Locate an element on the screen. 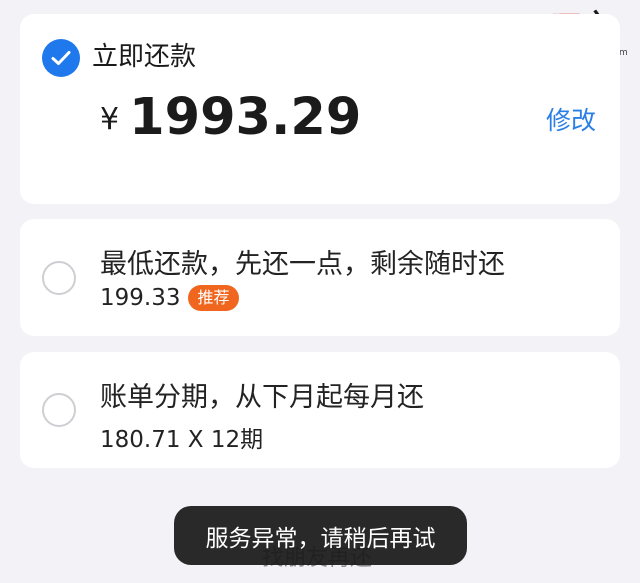  edit-amount-link: 修改 is located at coordinates (571, 119).